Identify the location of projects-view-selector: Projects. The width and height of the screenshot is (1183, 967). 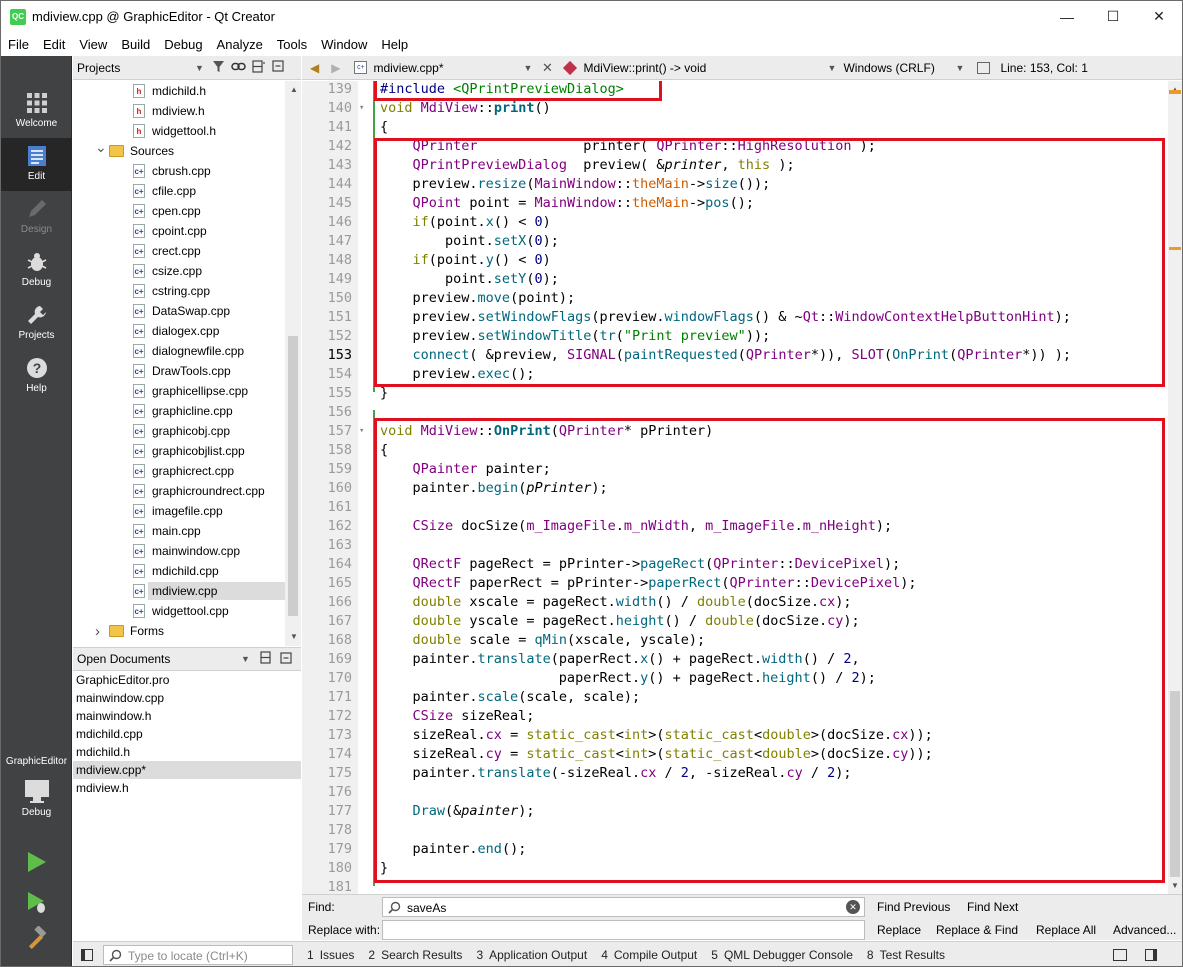
(136, 68).